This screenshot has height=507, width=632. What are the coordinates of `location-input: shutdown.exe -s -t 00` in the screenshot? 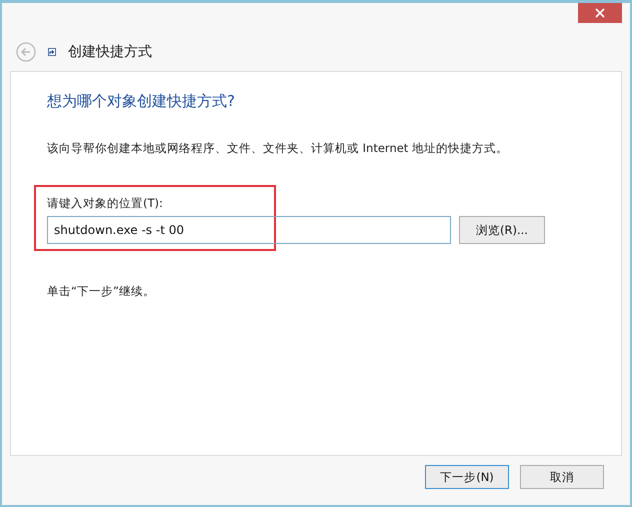 It's located at (249, 230).